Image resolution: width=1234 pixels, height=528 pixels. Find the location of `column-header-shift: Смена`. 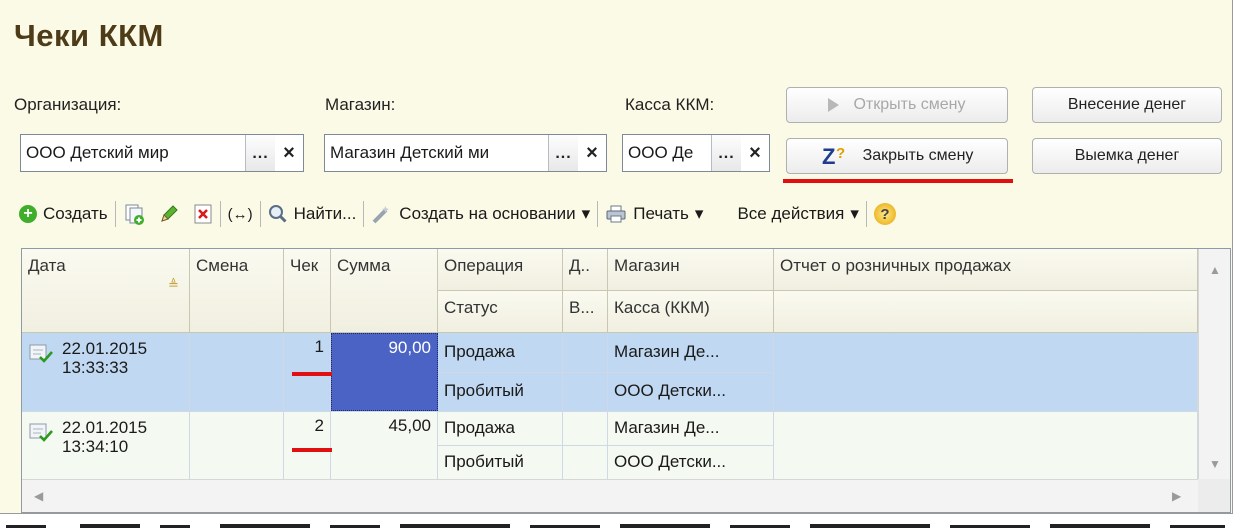

column-header-shift: Смена is located at coordinates (237, 291).